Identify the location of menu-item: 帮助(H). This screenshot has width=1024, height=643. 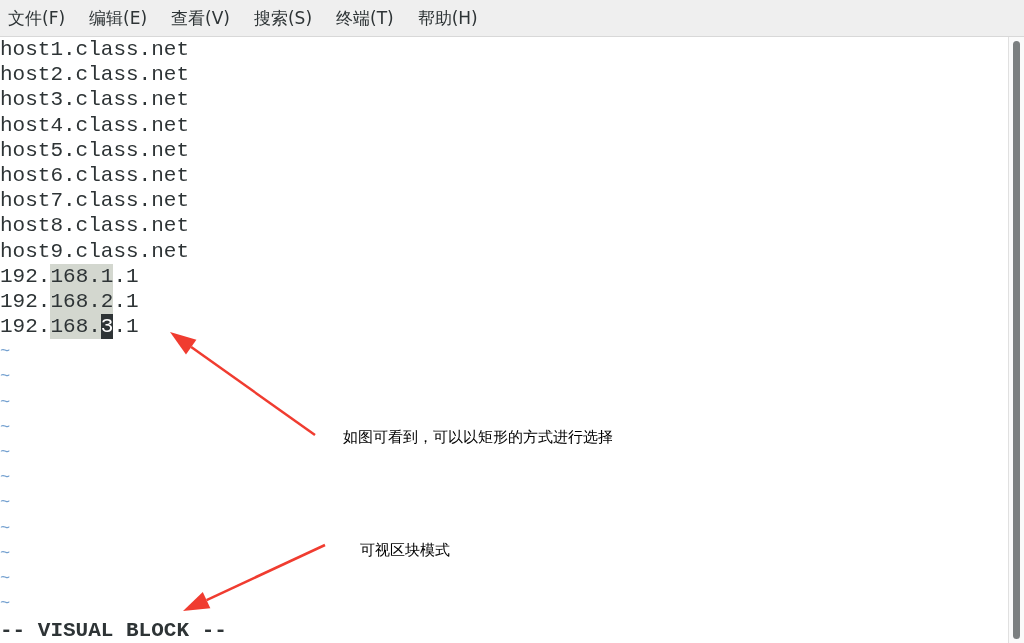
(447, 18).